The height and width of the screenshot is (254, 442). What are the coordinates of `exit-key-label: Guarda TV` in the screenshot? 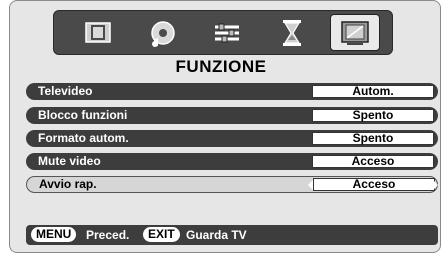 It's located at (216, 235).